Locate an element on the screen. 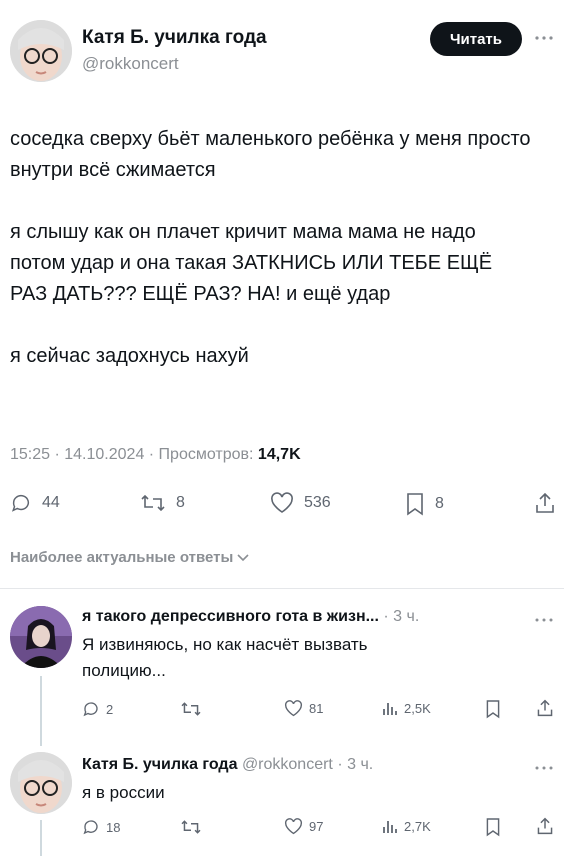 This screenshot has height=856, width=564. tweet-views: 14,7K is located at coordinates (279, 454).